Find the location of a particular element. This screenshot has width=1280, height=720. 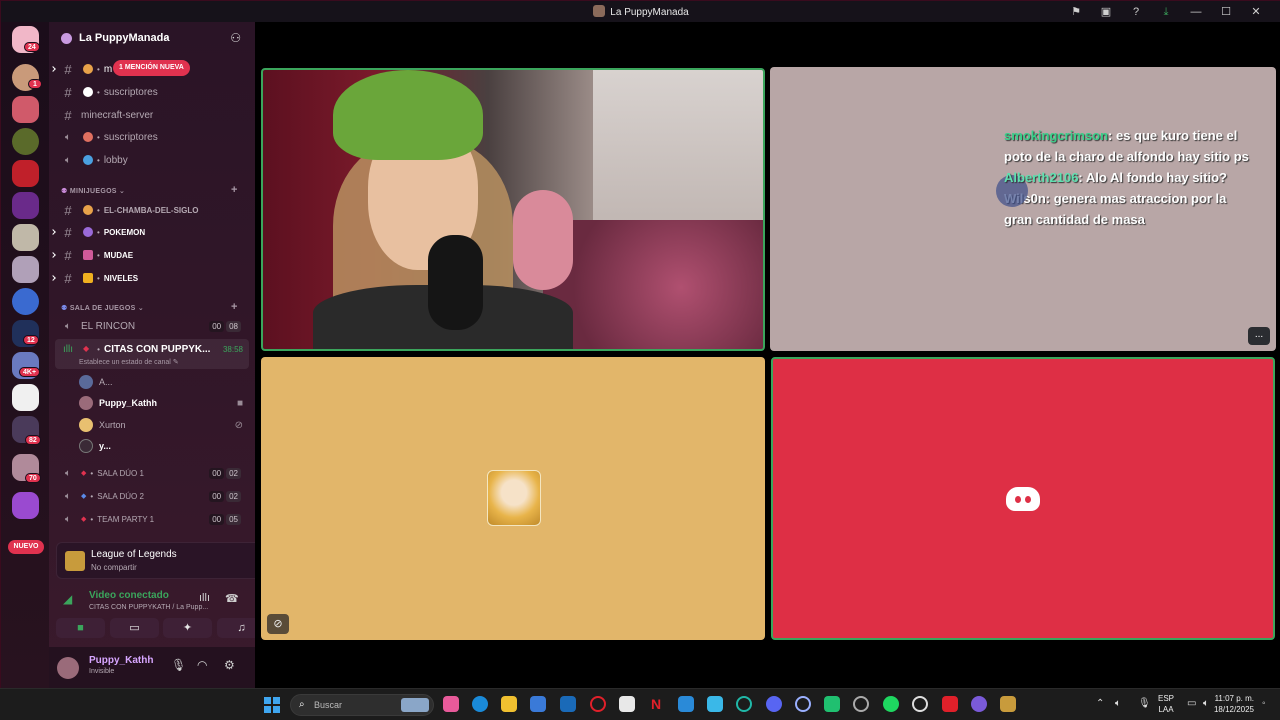

hash-icon: # is located at coordinates (68, 115).